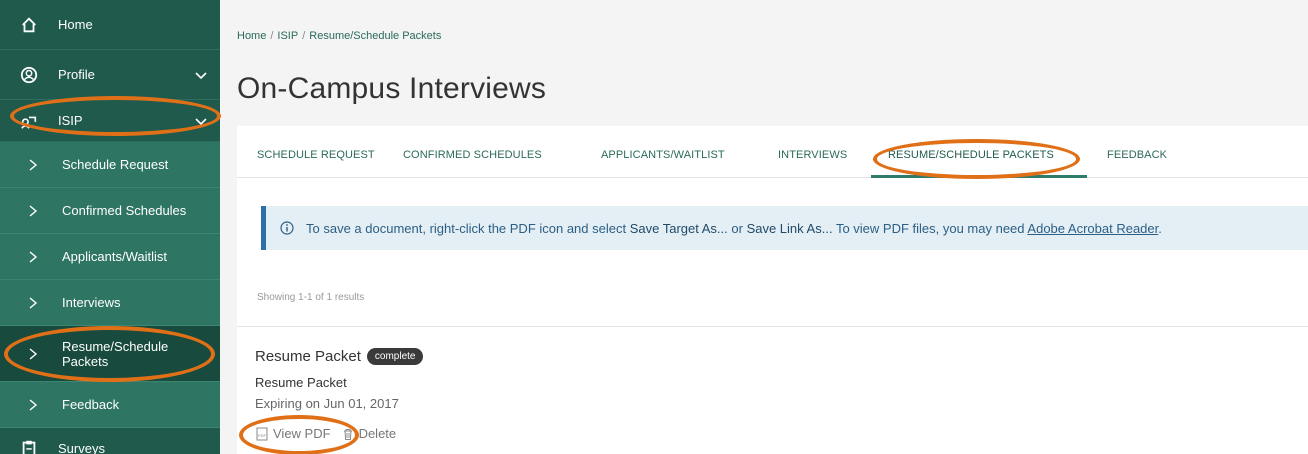 The height and width of the screenshot is (454, 1308). Describe the element at coordinates (327, 403) in the screenshot. I see `packet-expiry: Expiring on Jun 01, 2017` at that location.